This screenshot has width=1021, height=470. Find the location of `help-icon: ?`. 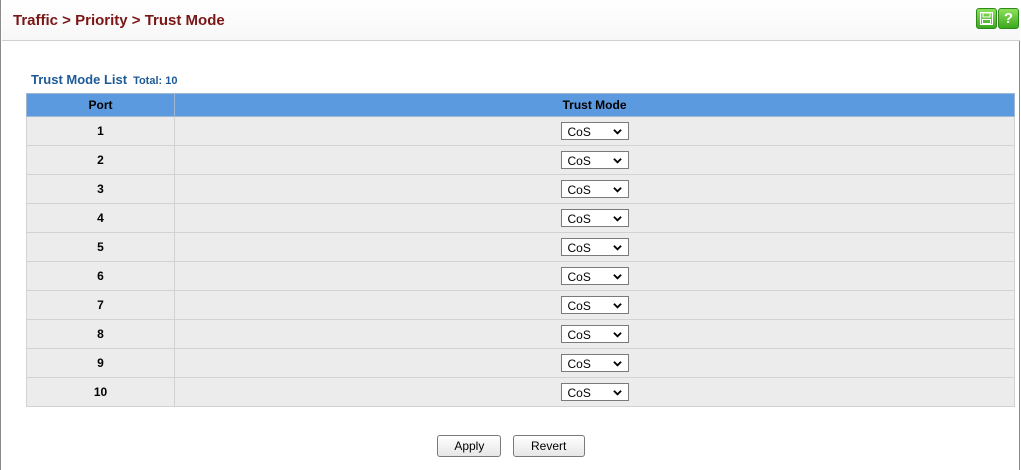

help-icon: ? is located at coordinates (1008, 18).